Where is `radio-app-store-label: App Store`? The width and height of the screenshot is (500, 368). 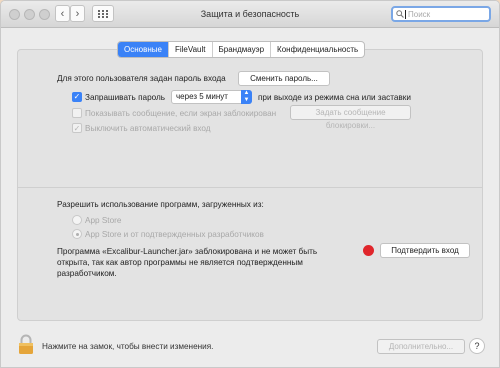
radio-app-store-label: App Store is located at coordinates (103, 220).